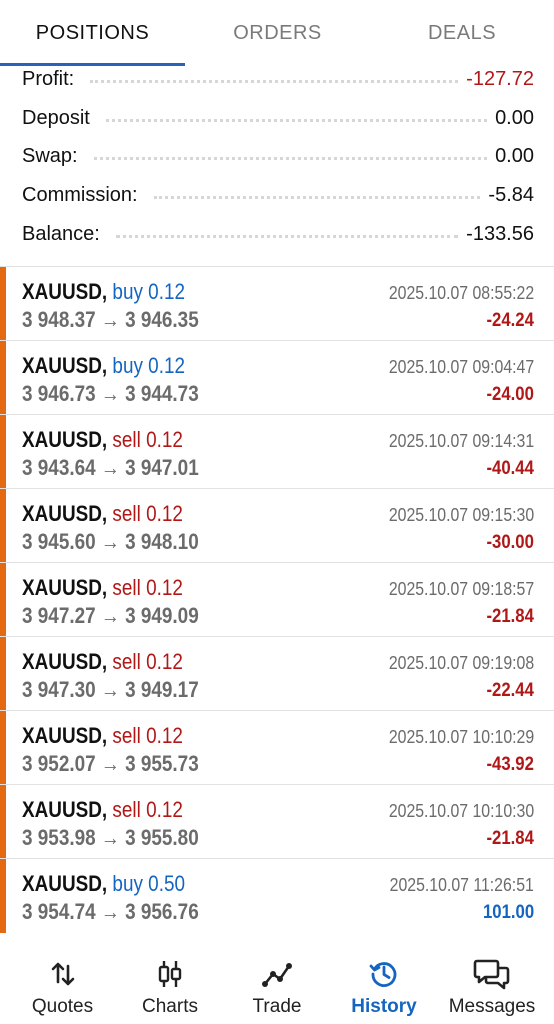 This screenshot has width=554, height=1024. I want to click on trade-profit: -43.92, so click(510, 764).